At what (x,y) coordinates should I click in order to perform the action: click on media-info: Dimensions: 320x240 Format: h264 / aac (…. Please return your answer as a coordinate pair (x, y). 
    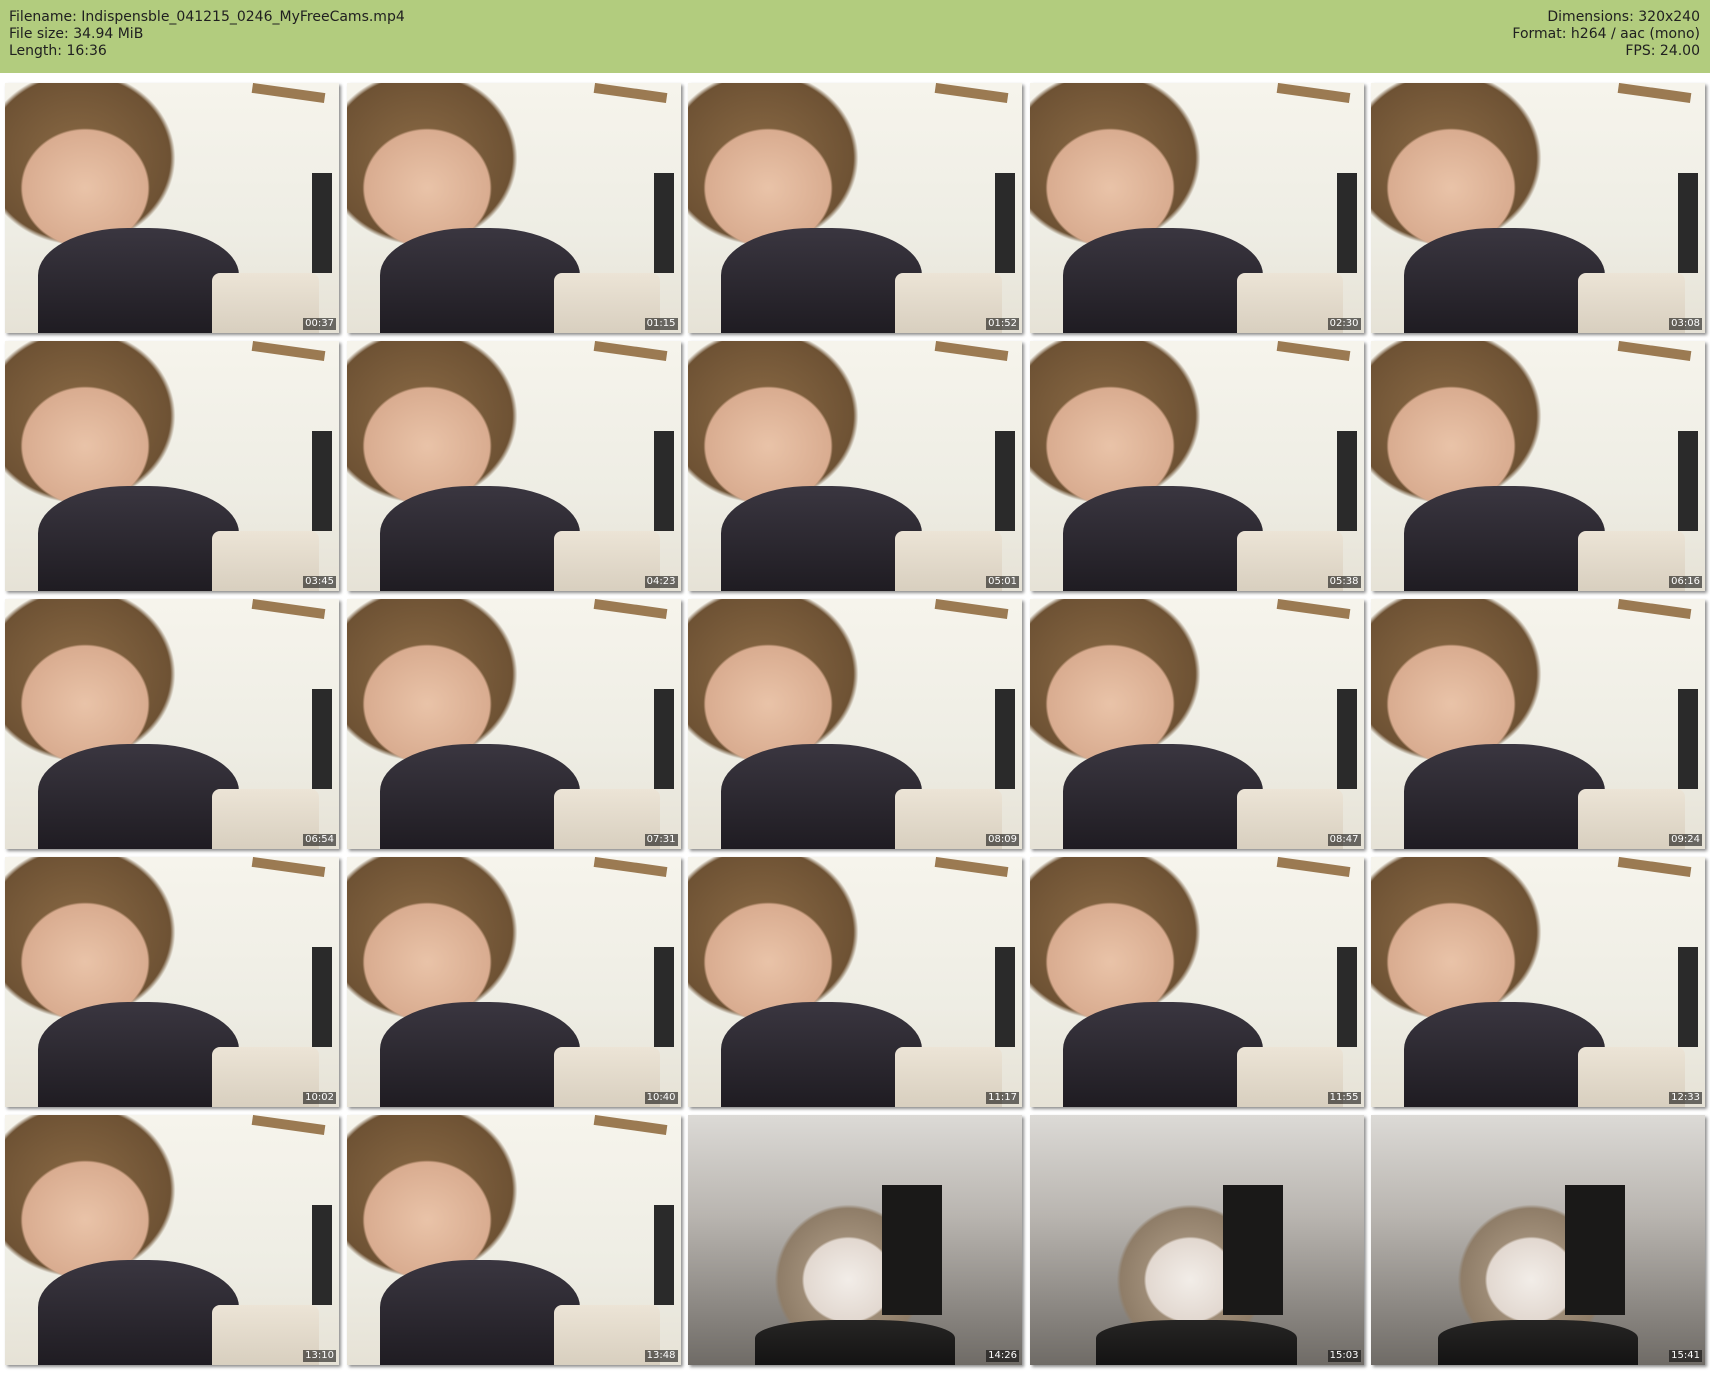
    Looking at the image, I should click on (1606, 34).